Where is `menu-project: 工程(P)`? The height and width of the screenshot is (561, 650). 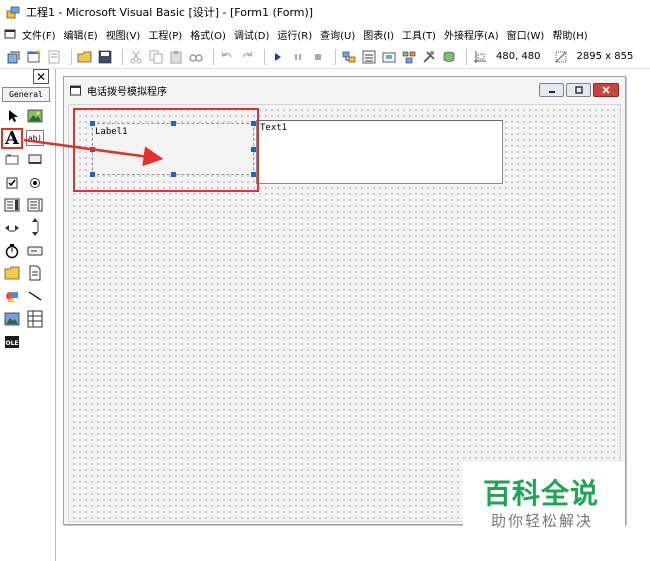 menu-project: 工程(P) is located at coordinates (165, 34).